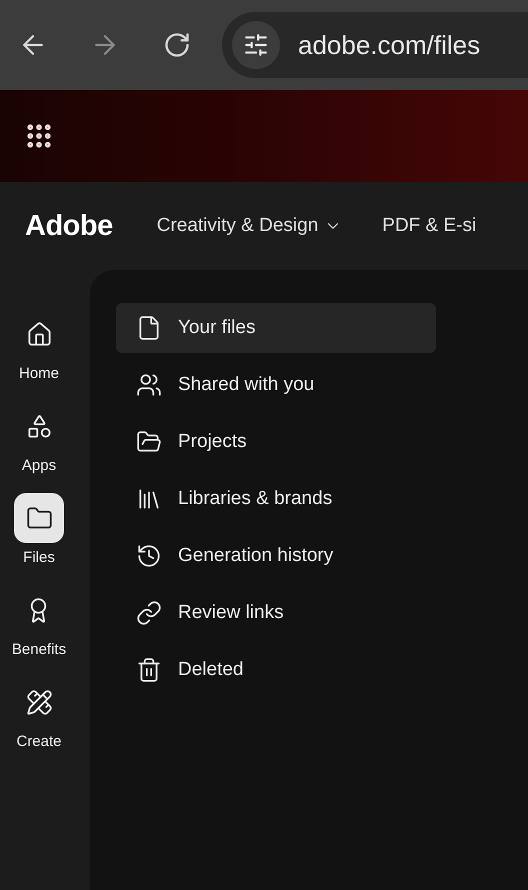 The image size is (528, 890). What do you see at coordinates (39, 702) in the screenshot?
I see `pencil-ruler-icon` at bounding box center [39, 702].